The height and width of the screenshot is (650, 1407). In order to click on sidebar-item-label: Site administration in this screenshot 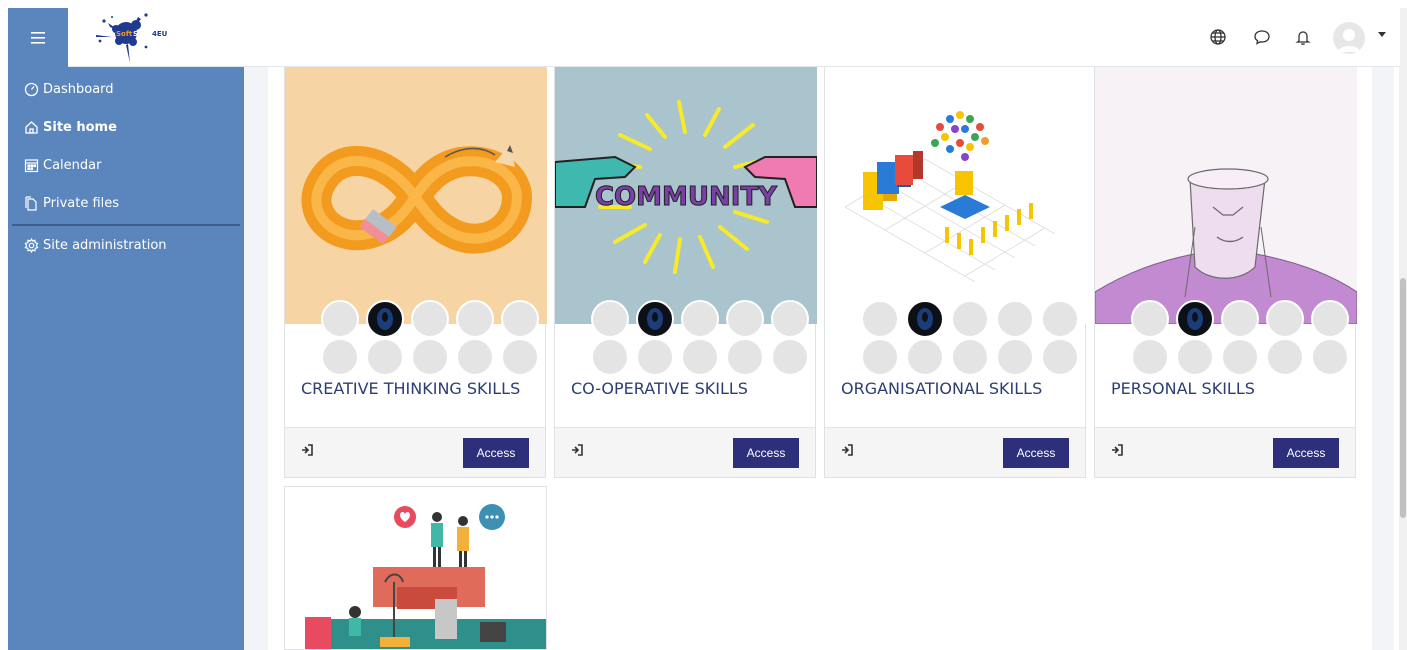, I will do `click(105, 245)`.